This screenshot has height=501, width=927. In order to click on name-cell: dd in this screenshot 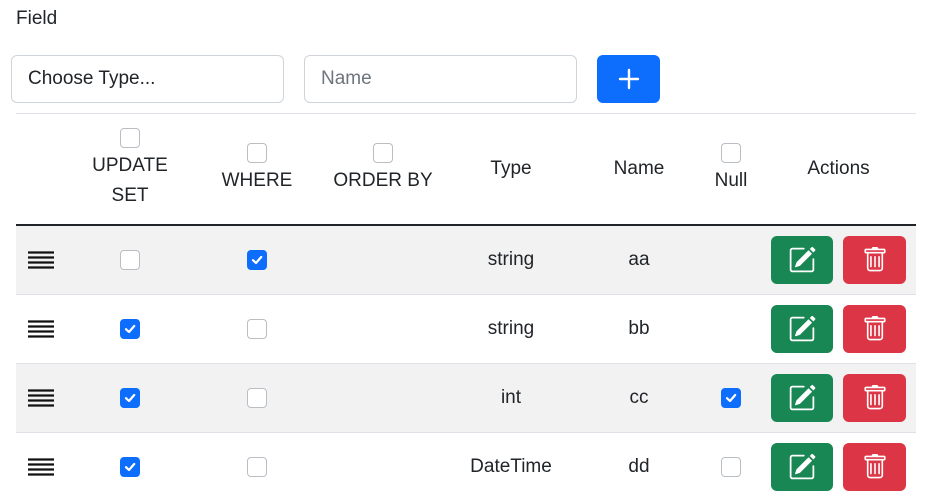, I will do `click(639, 466)`.